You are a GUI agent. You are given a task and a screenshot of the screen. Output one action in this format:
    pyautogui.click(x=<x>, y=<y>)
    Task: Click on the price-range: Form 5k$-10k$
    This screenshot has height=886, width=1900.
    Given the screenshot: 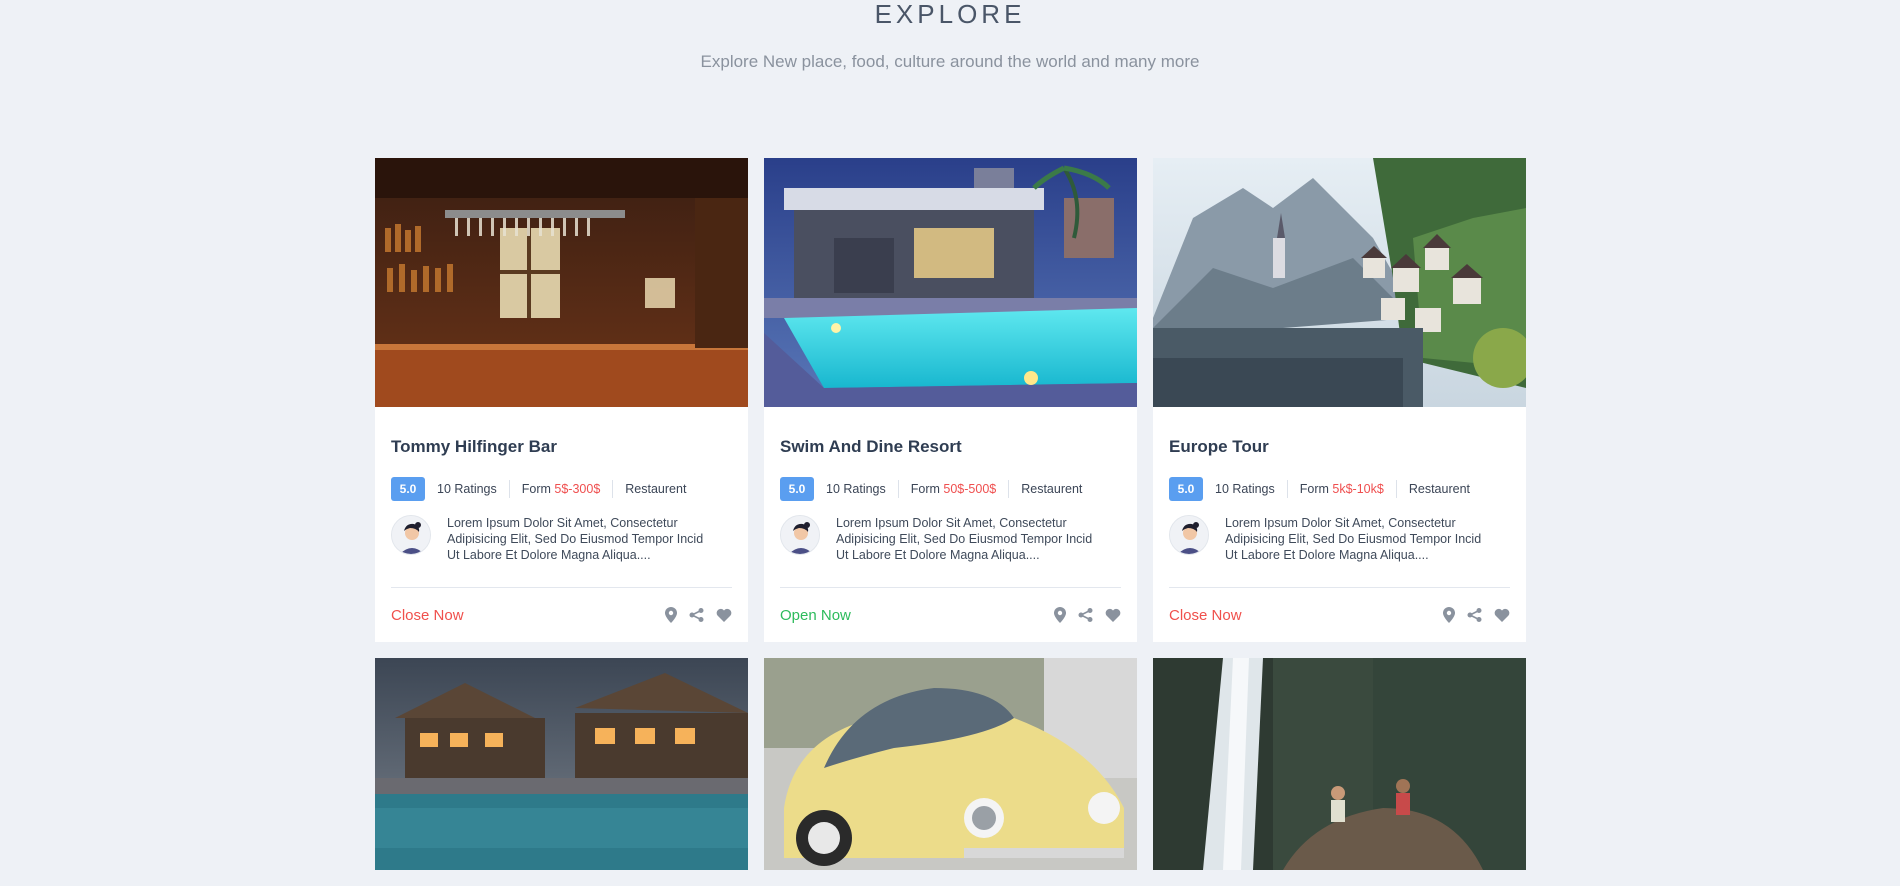 What is the action you would take?
    pyautogui.click(x=1342, y=489)
    